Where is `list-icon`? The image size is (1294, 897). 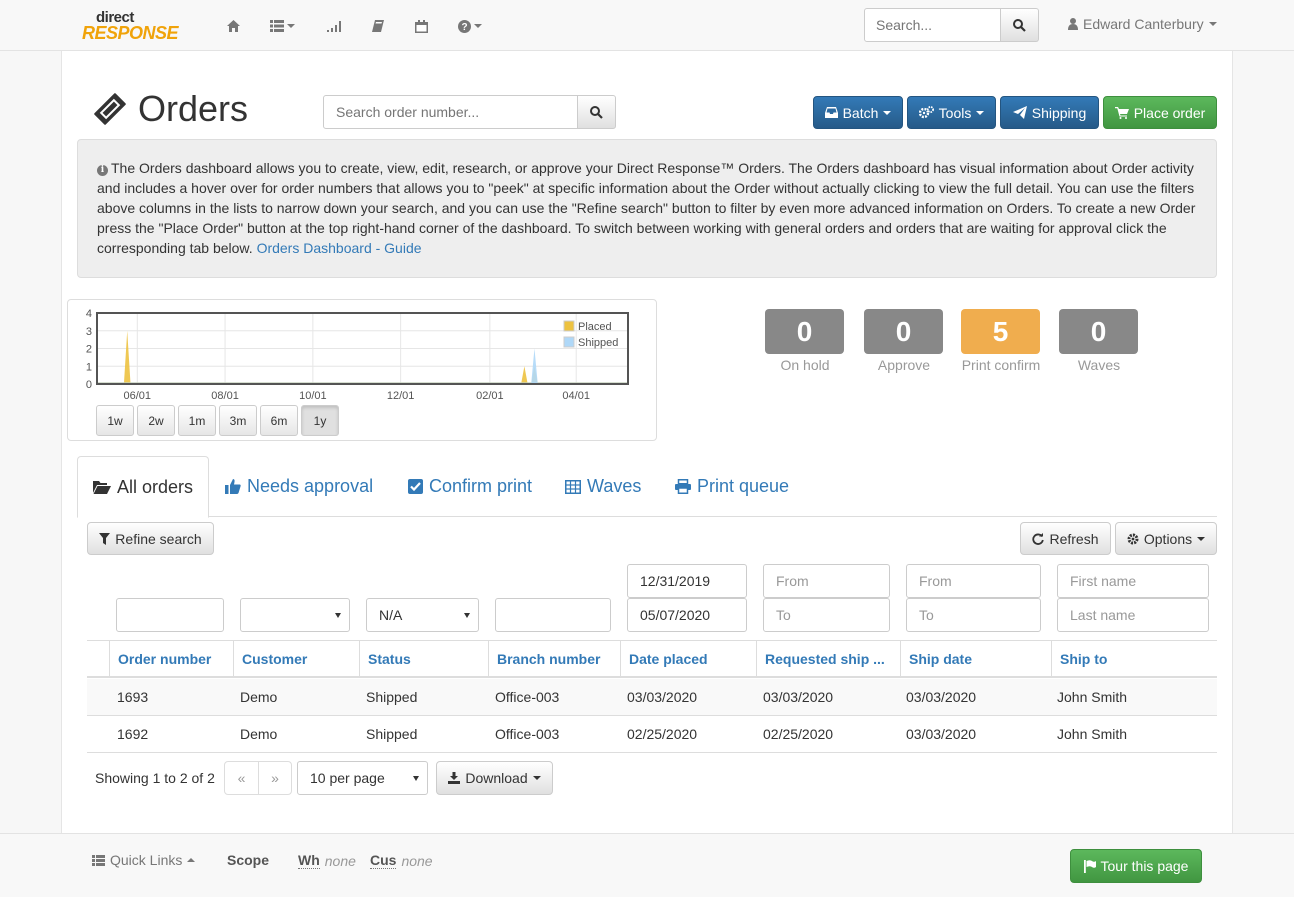
list-icon is located at coordinates (282, 26).